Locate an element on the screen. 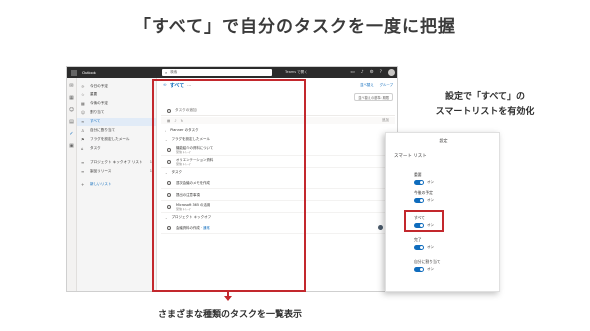  sidebar-item-important: ☆ 重要 is located at coordinates (116, 95).